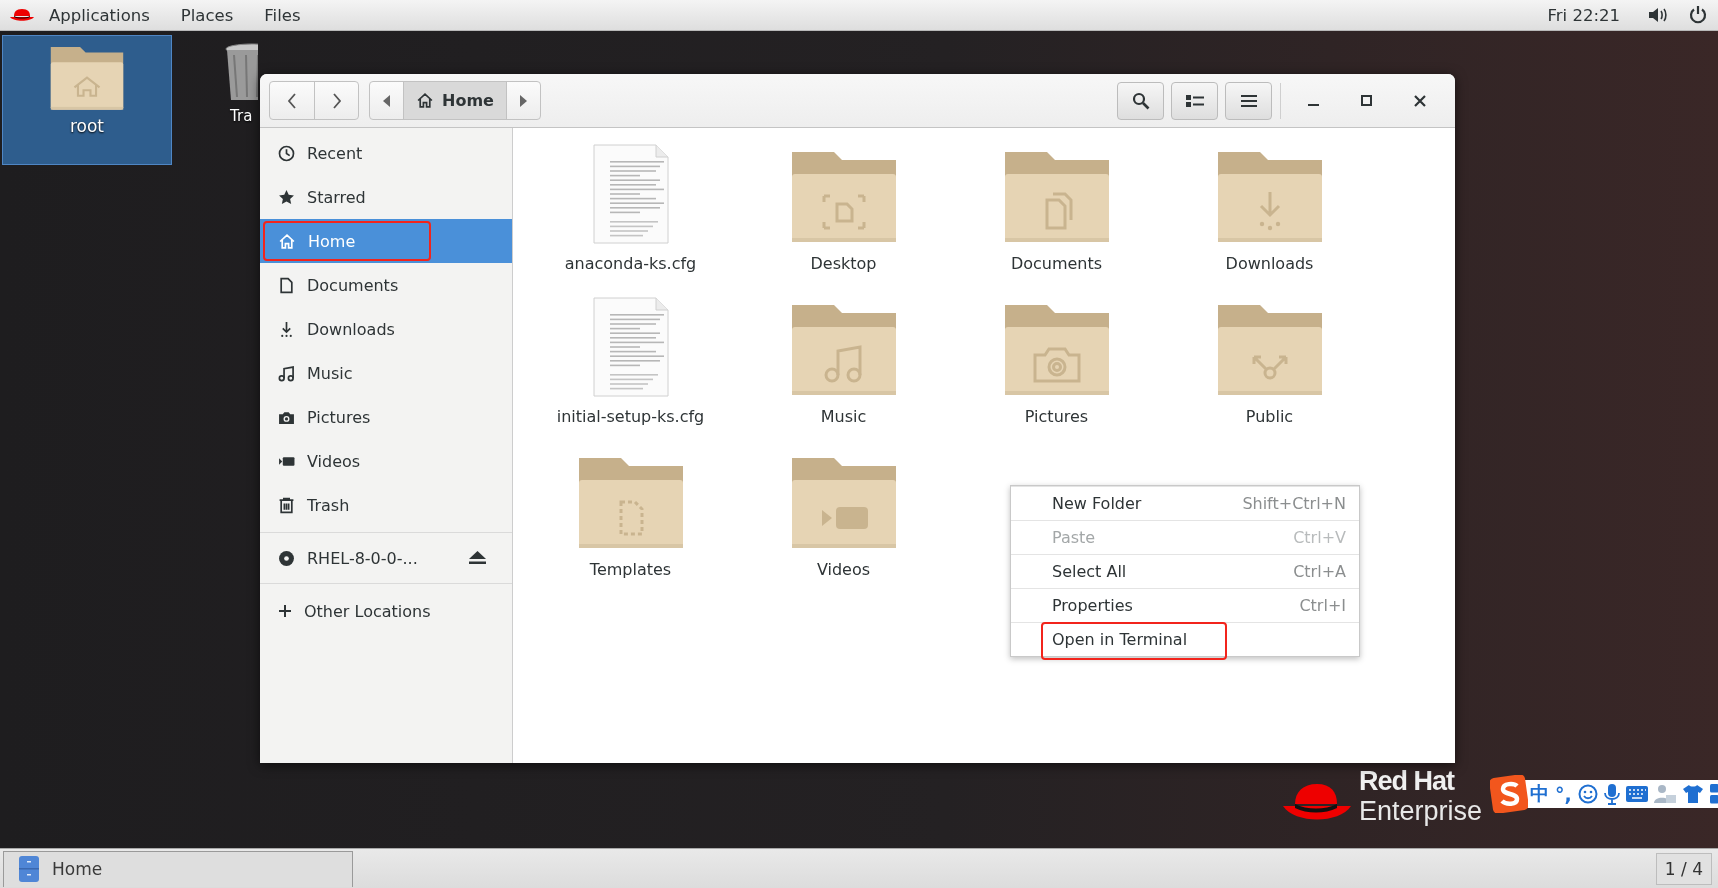 The width and height of the screenshot is (1718, 888). What do you see at coordinates (386, 417) in the screenshot?
I see `sidebar-item: Pictures` at bounding box center [386, 417].